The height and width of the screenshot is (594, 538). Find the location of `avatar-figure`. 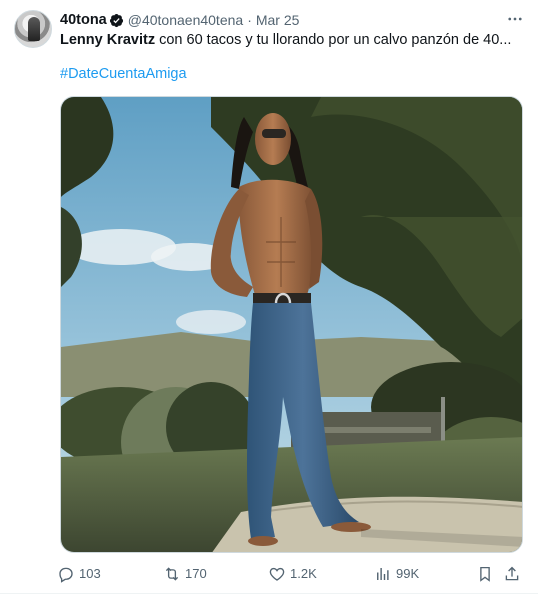

avatar-figure is located at coordinates (34, 29).